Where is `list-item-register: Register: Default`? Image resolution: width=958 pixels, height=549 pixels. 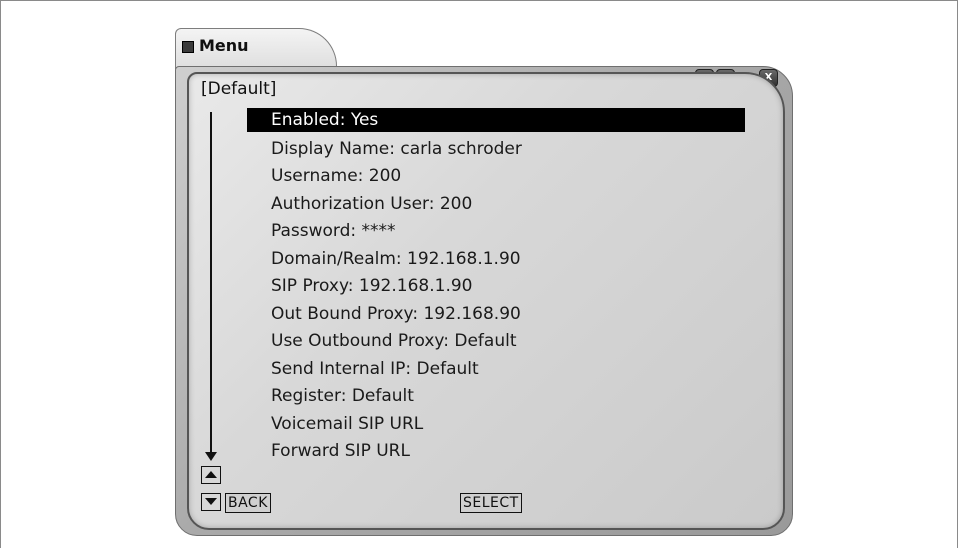
list-item-register: Register: Default is located at coordinates (496, 397).